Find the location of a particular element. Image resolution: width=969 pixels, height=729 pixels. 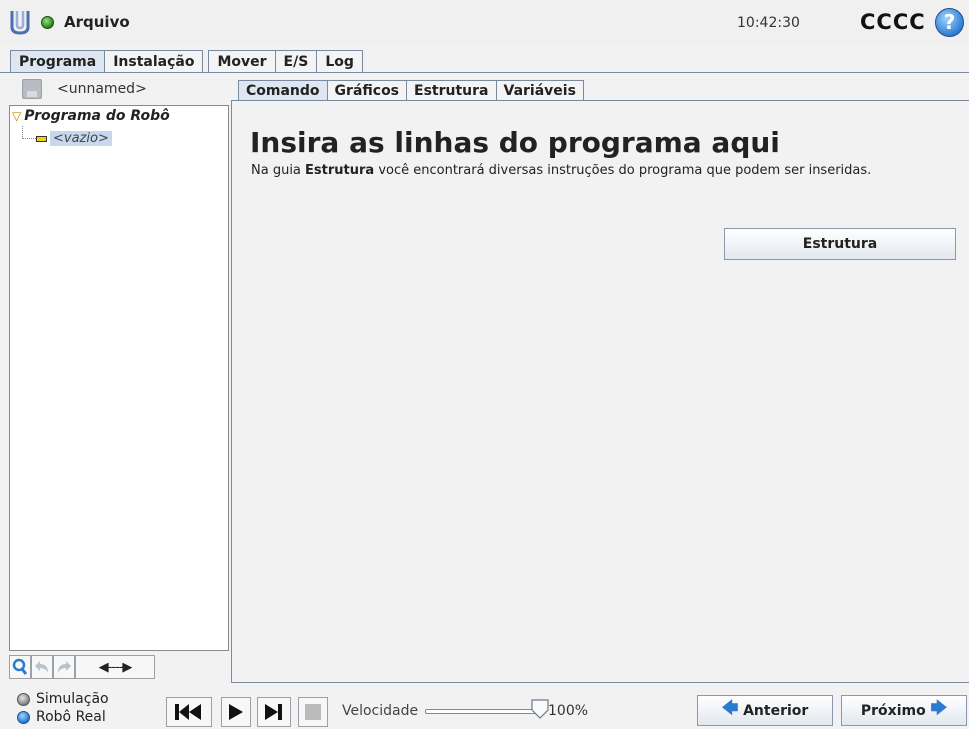

empty-node-icon is located at coordinates (41, 138).